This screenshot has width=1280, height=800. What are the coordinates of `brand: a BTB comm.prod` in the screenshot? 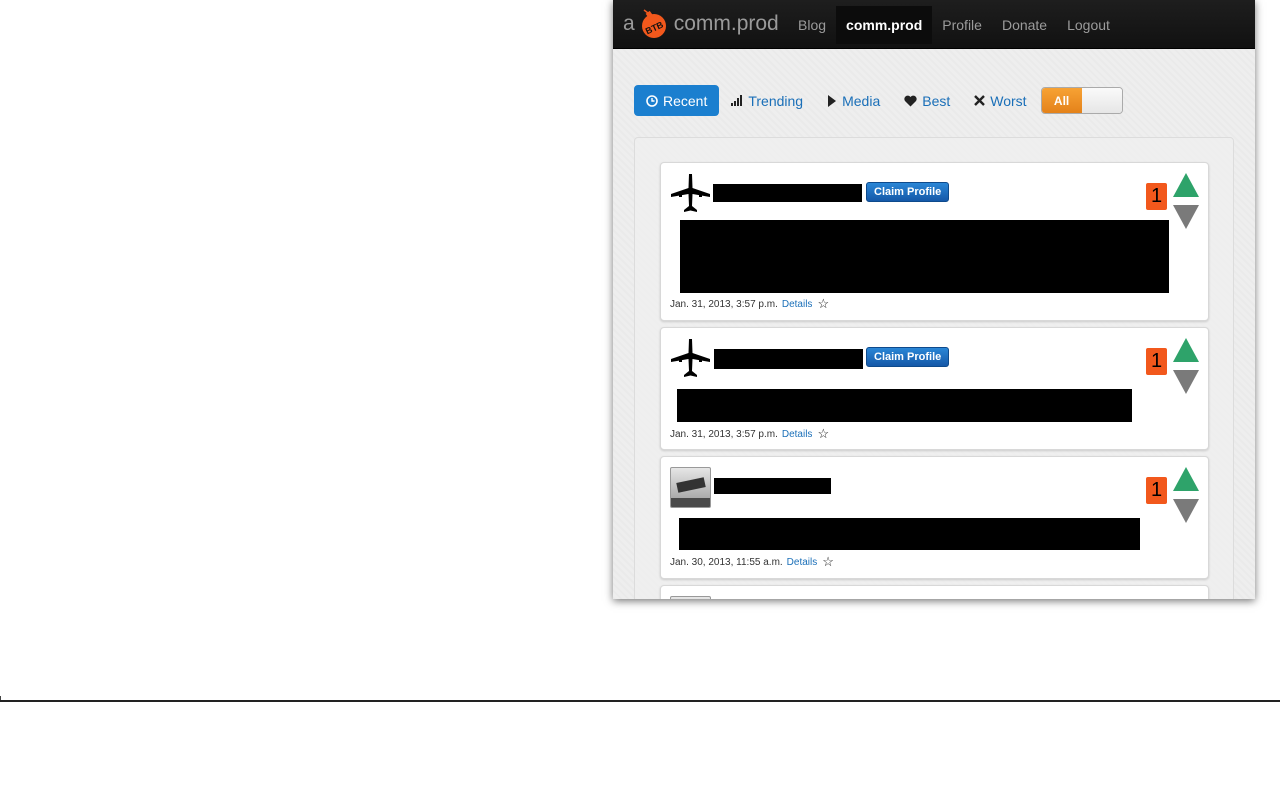 It's located at (701, 24).